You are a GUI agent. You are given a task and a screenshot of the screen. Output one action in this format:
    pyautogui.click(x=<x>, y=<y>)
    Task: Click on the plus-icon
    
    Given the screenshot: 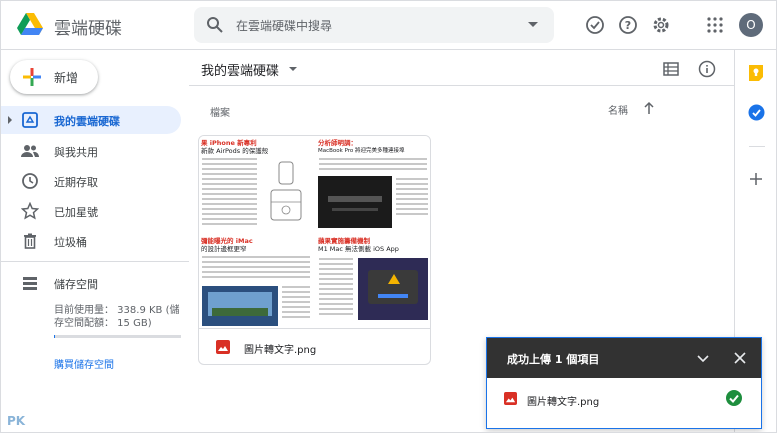 What is the action you would take?
    pyautogui.click(x=32, y=77)
    